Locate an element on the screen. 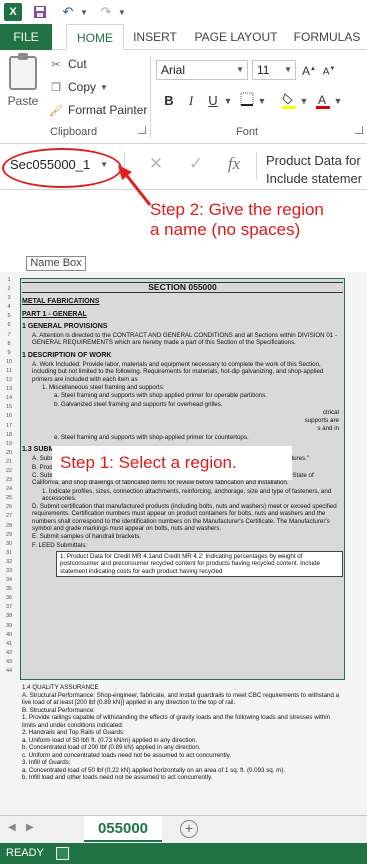 This screenshot has height=864, width=367. row-header: 28 is located at coordinates (9, 526).